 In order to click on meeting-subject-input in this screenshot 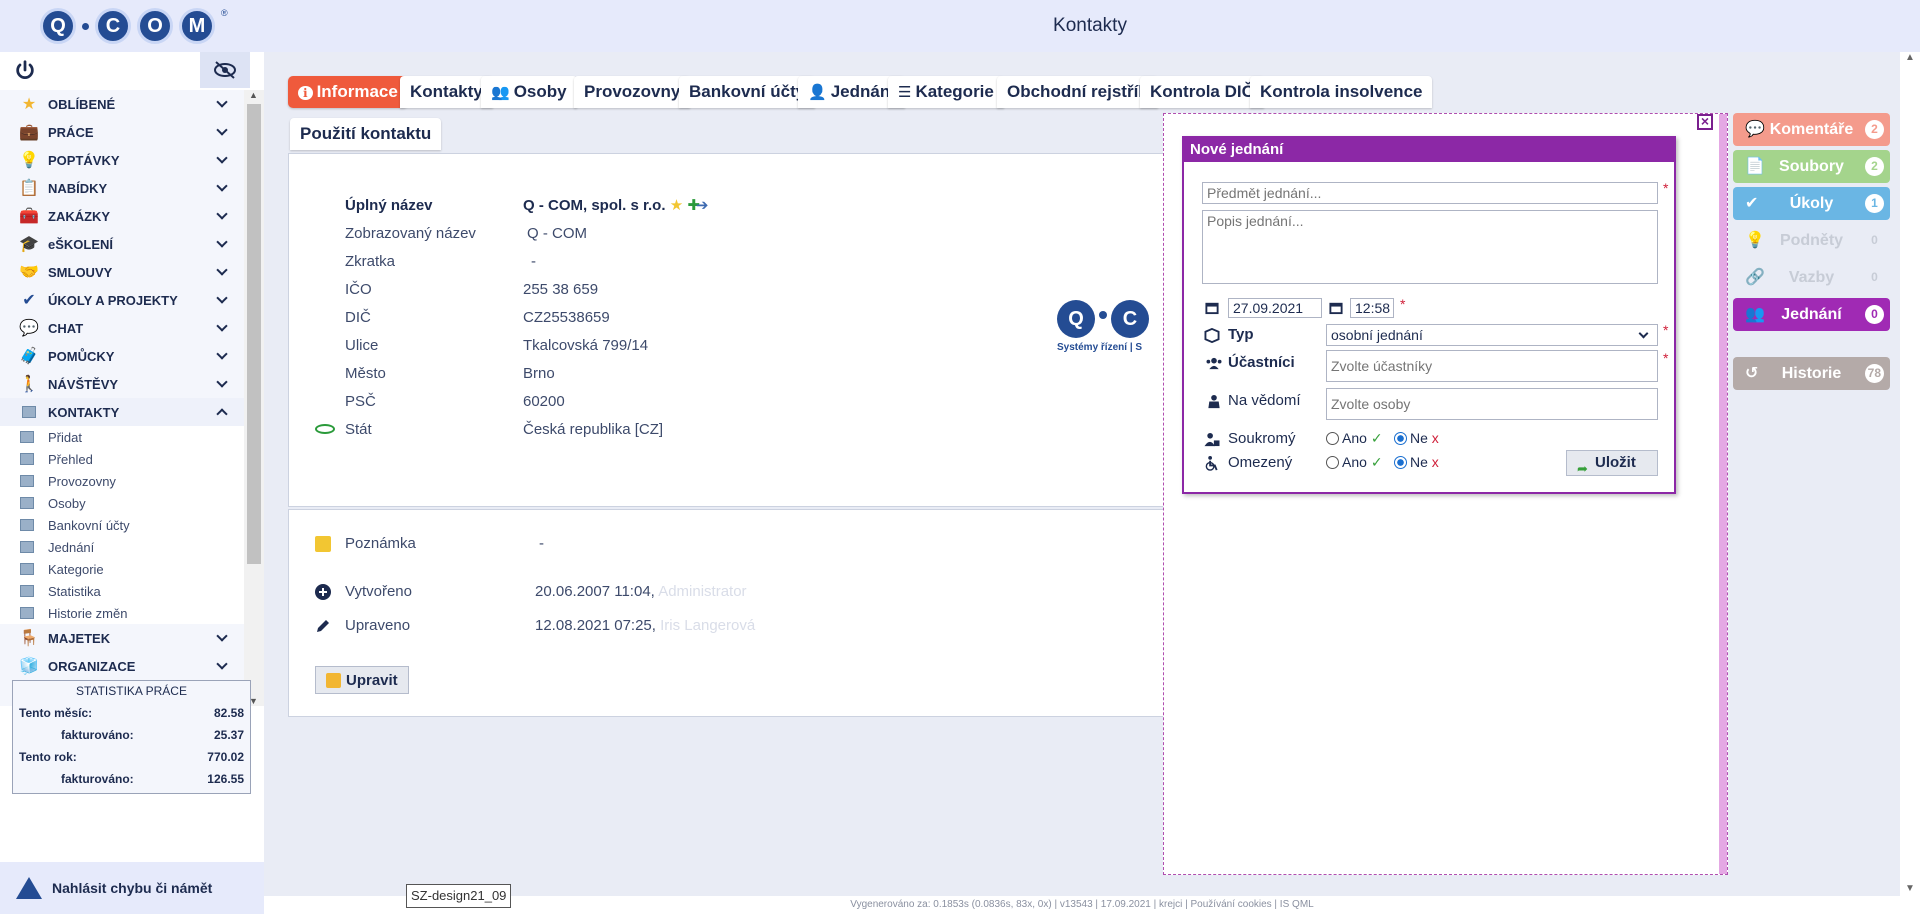, I will do `click(1430, 193)`.